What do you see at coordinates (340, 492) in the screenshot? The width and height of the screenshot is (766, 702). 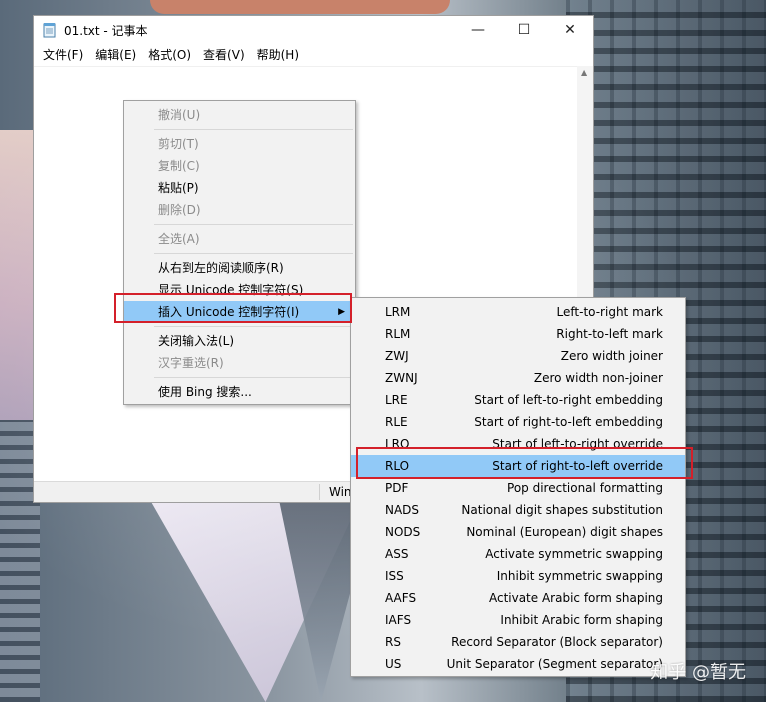 I see `status-text: Win` at bounding box center [340, 492].